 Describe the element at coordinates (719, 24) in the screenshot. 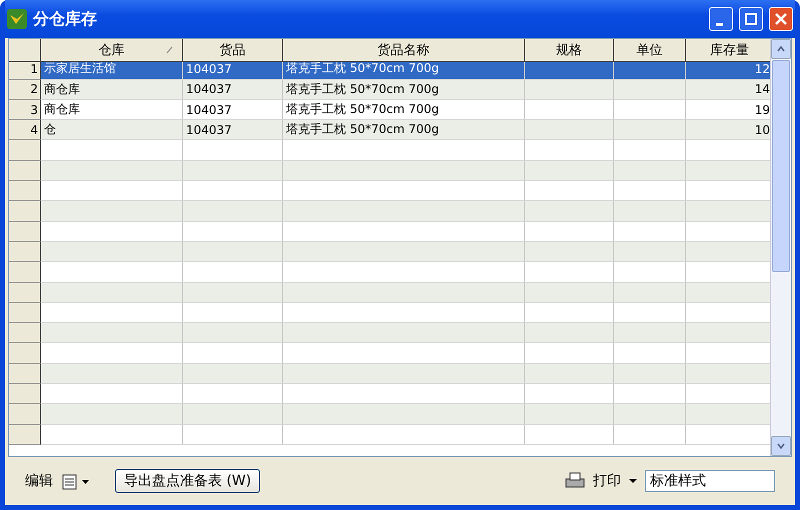

I see `minimize-icon` at that location.